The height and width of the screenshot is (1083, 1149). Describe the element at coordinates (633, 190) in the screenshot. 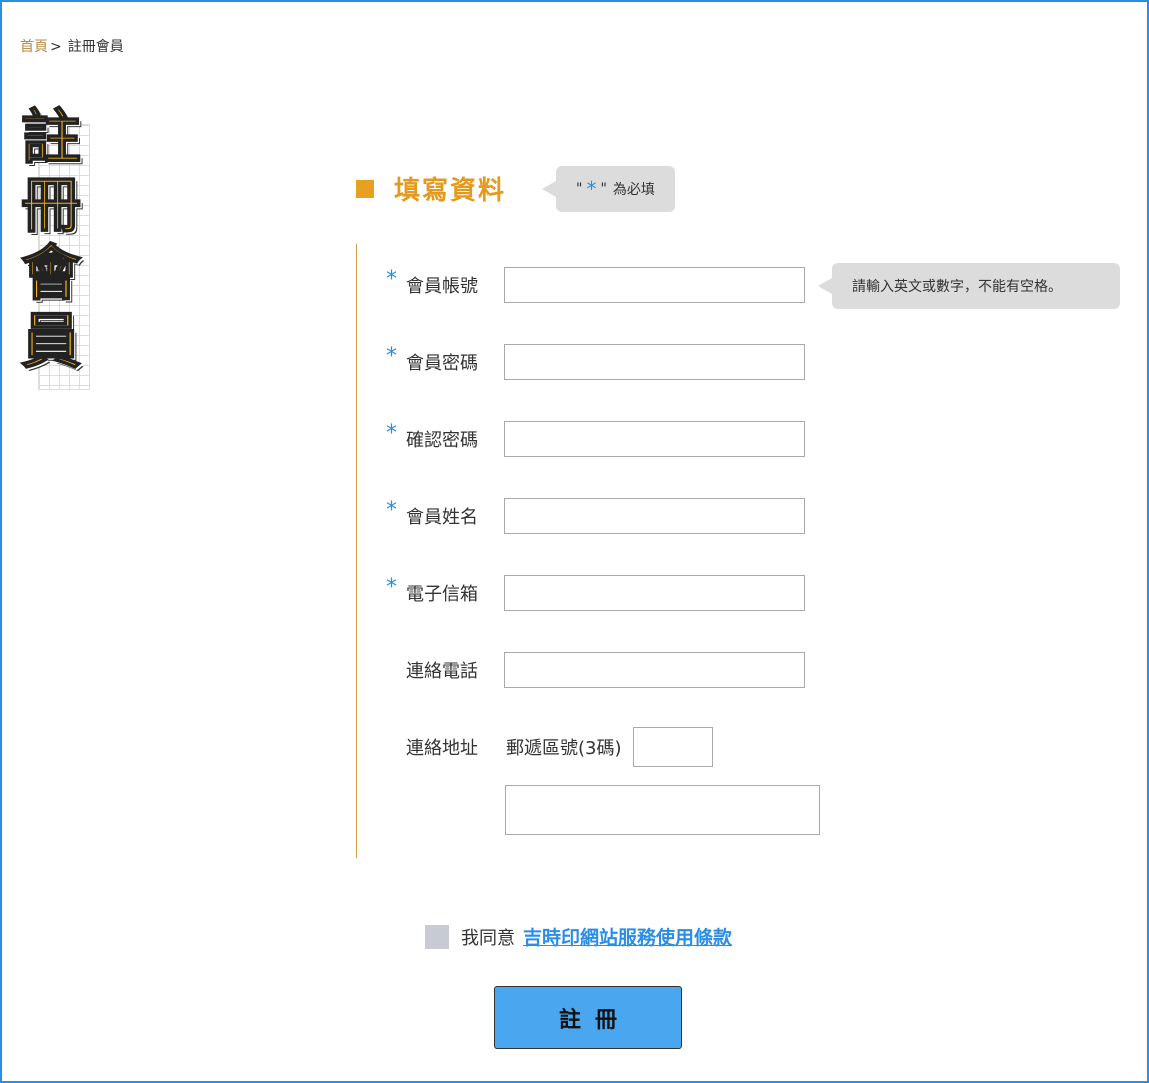

I see `required-hint-text: 為必填` at that location.